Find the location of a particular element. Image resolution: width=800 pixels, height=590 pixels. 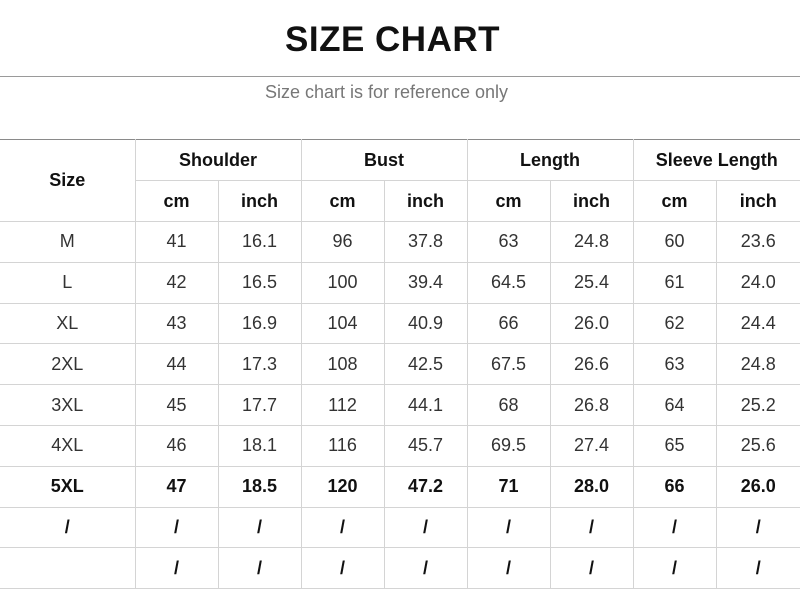

table-row: 3XL 45 17.7 112 44.1 68 26.8 64 25.2 is located at coordinates (400, 405).